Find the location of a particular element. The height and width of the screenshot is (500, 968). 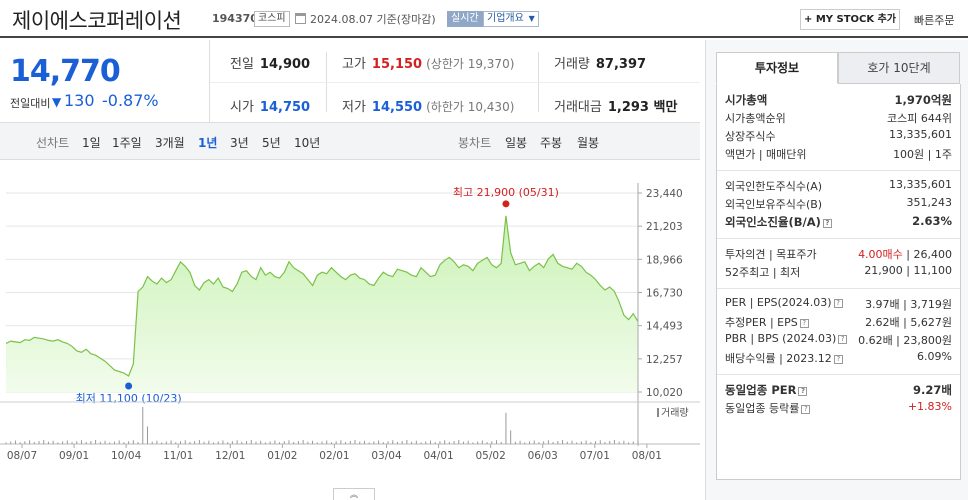

invest-info-row: 외국인소진율(B/A)? 2.63% is located at coordinates (838, 223).